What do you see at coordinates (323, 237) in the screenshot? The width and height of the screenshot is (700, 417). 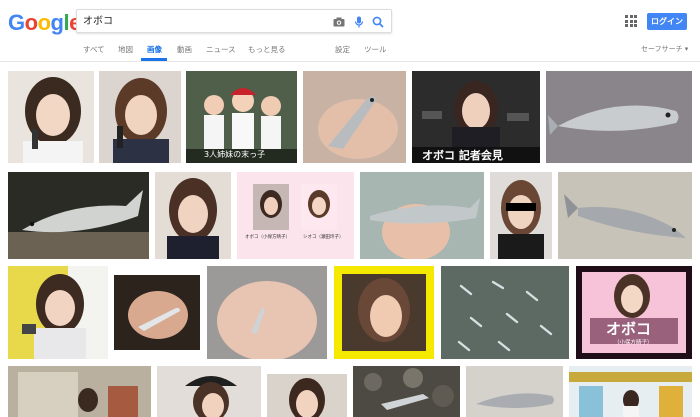 I see `image-caption-right: シオコ（瀬田玲子）` at bounding box center [323, 237].